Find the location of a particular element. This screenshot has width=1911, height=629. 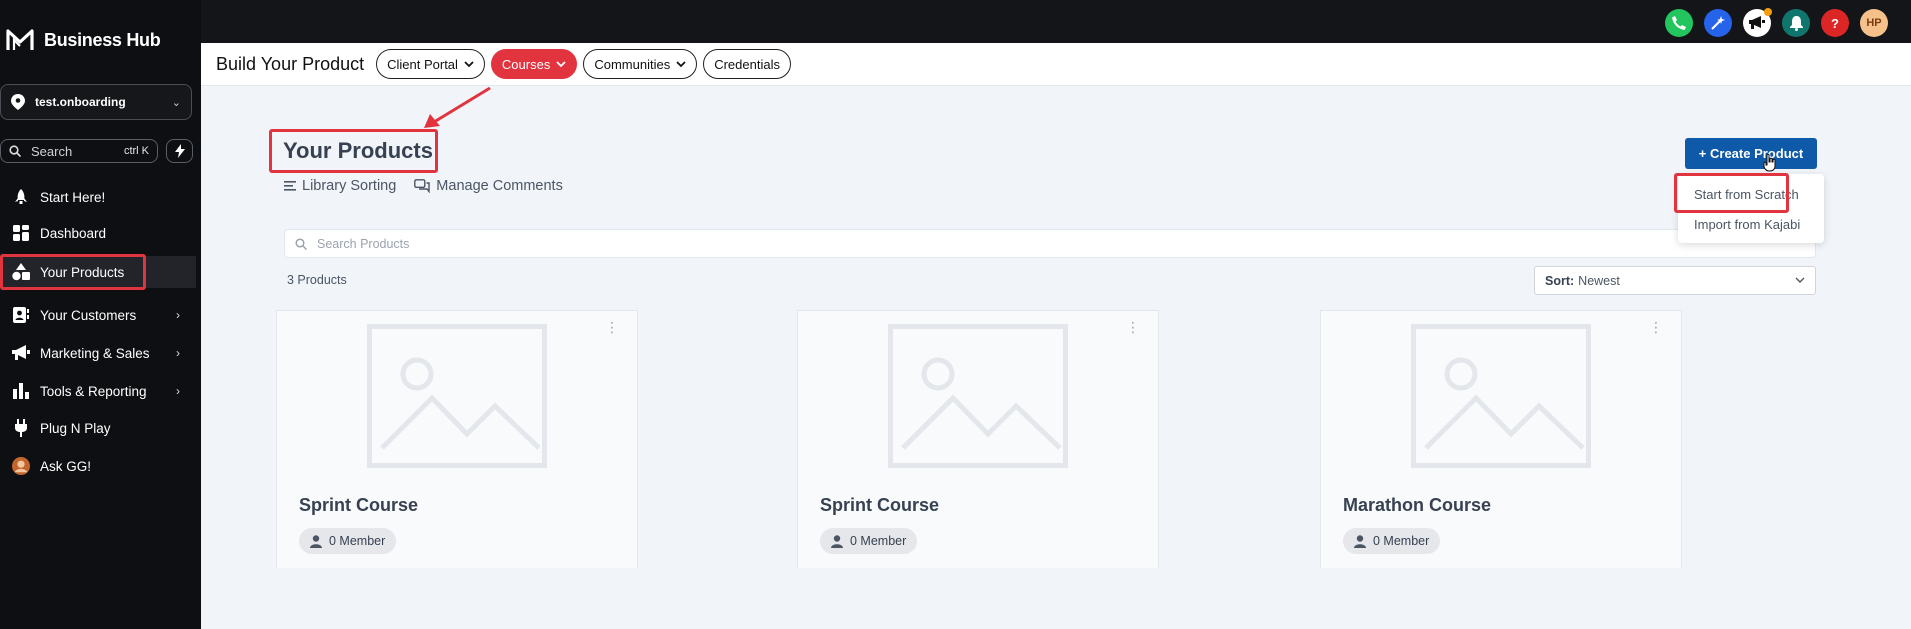

search-shortcut: ctrl K is located at coordinates (136, 151).